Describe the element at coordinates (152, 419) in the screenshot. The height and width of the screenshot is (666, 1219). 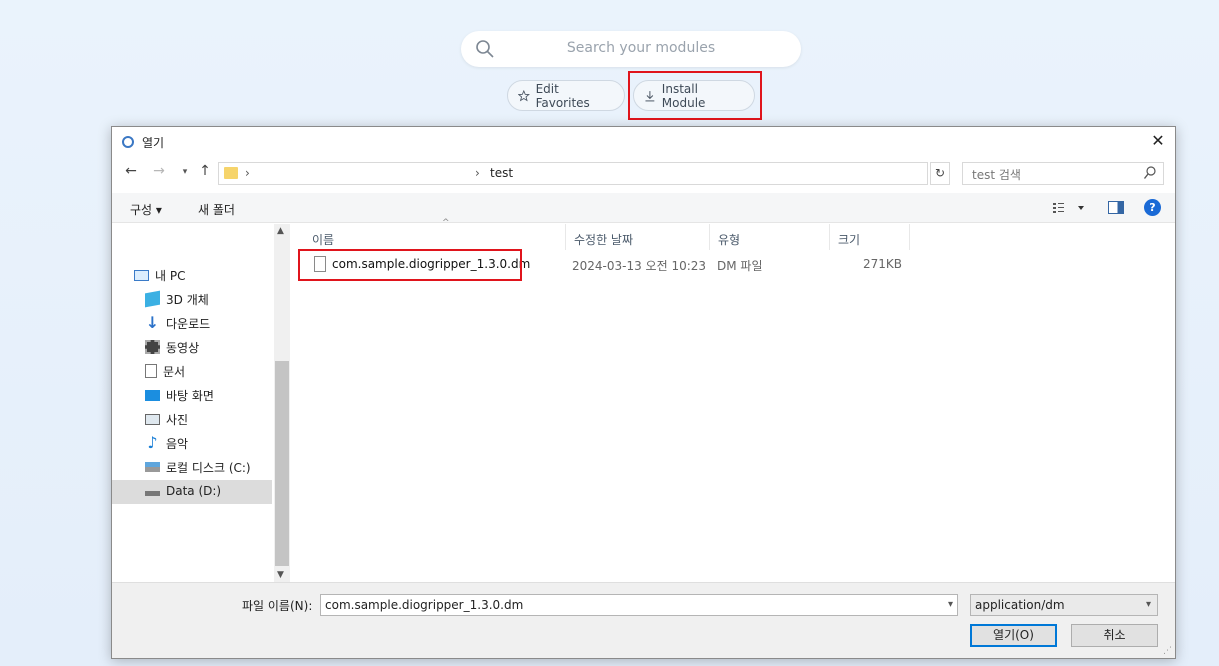
I see `pictures-icon` at that location.